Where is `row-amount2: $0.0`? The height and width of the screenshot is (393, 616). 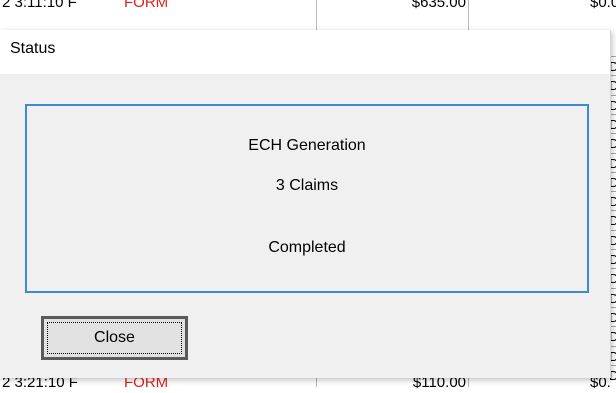
row-amount2: $0.0 is located at coordinates (603, 5).